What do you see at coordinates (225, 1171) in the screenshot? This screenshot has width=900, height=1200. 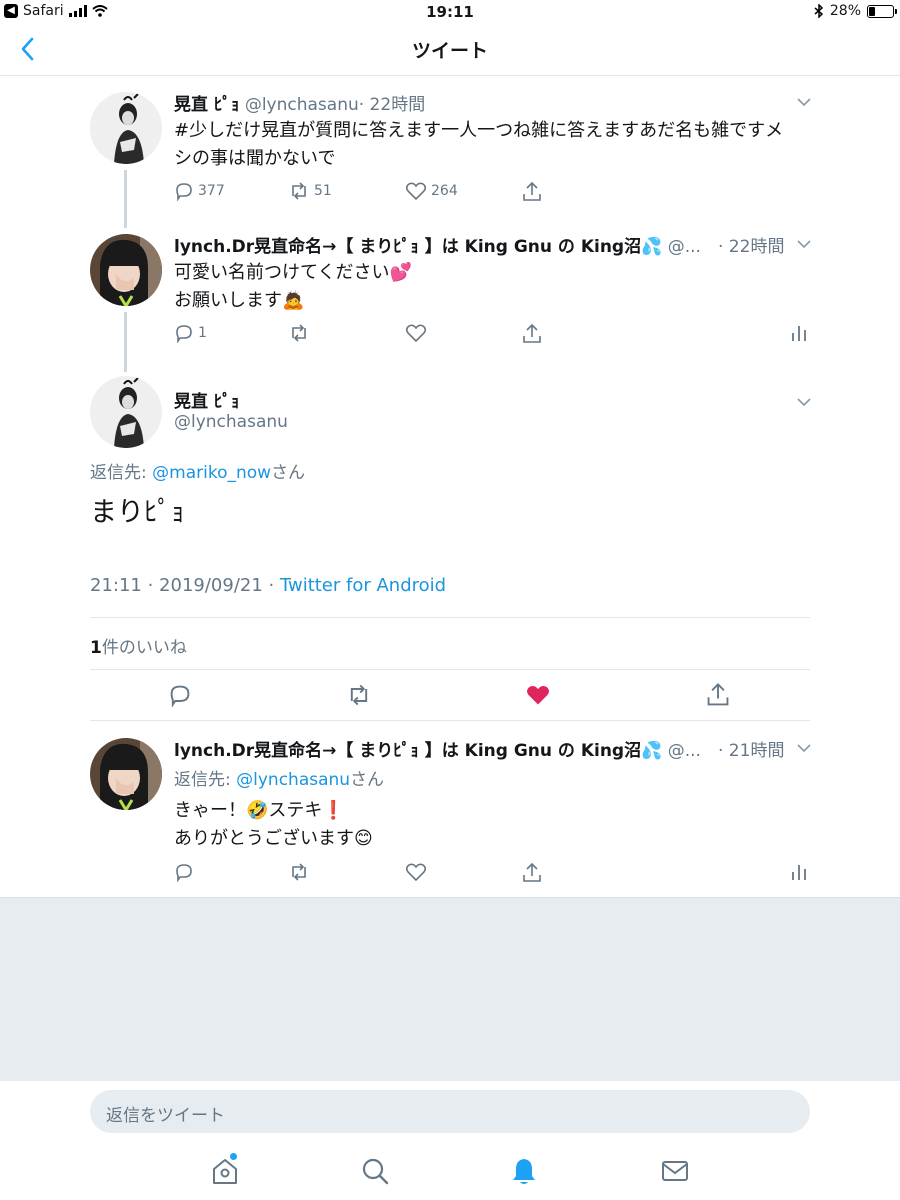 I see `home-icon` at bounding box center [225, 1171].